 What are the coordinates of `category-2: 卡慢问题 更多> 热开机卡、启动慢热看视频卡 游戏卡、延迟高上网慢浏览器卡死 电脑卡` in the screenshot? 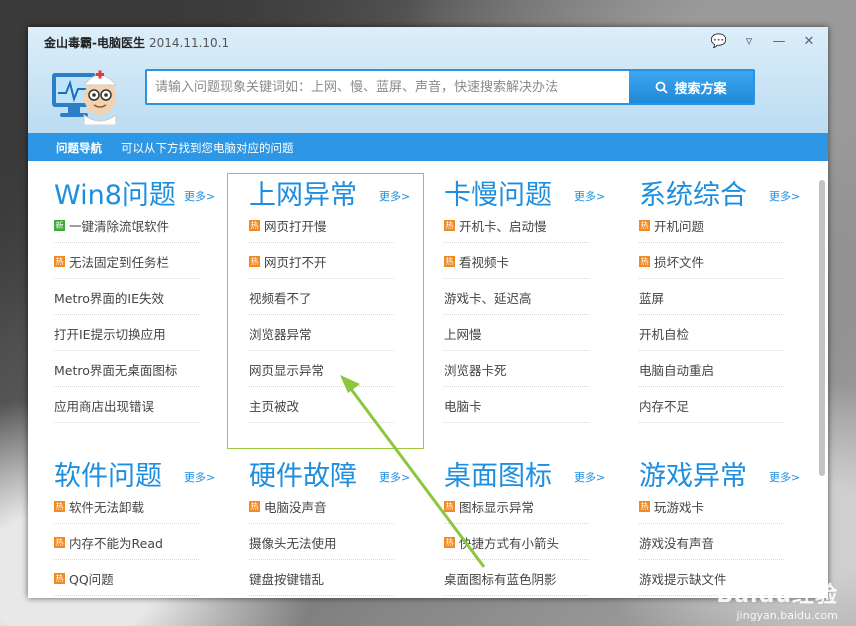 It's located at (530, 296).